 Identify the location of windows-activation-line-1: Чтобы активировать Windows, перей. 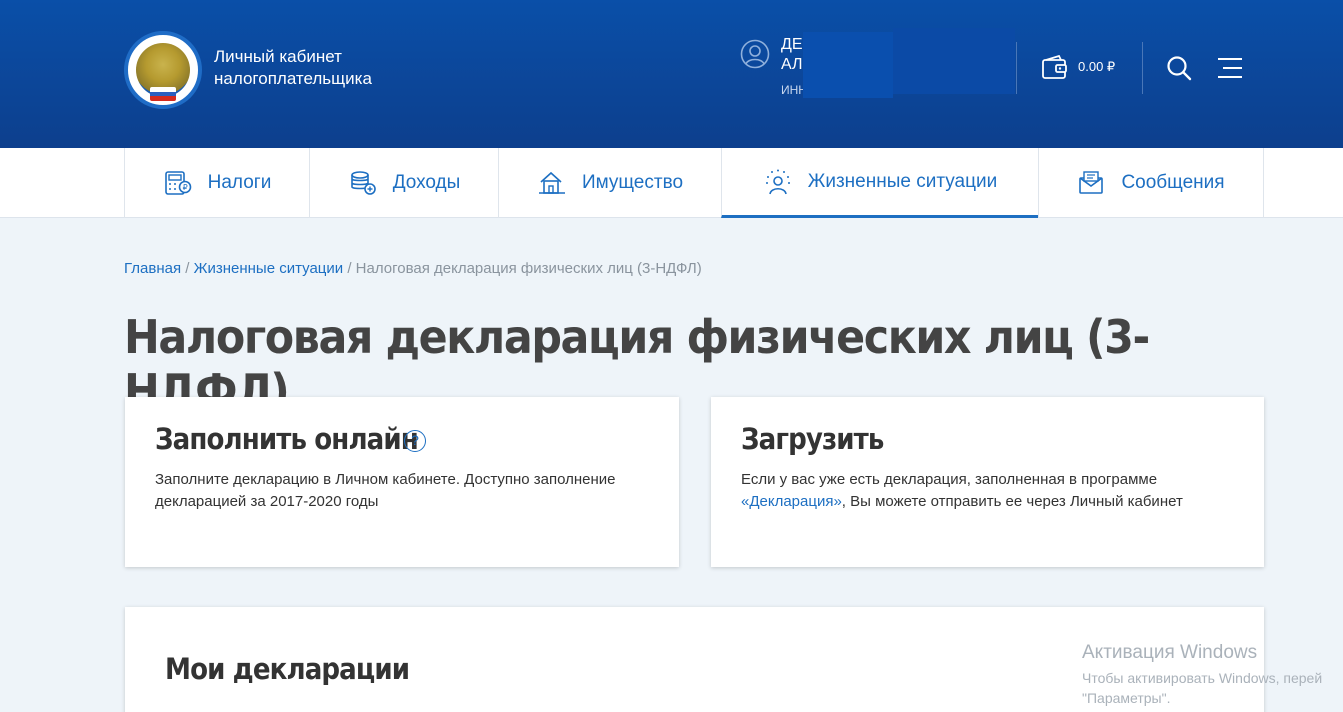
(1202, 678).